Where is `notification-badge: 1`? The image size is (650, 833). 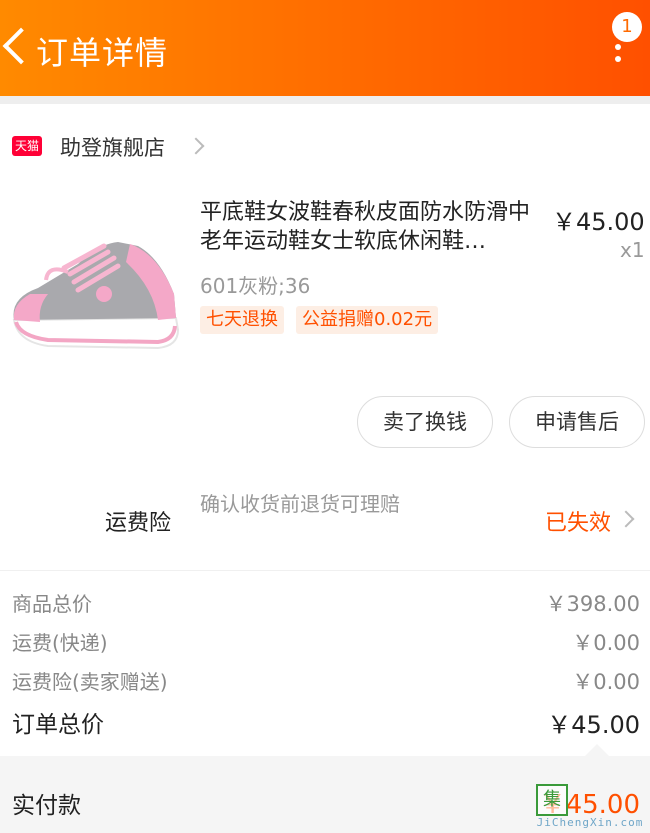
notification-badge: 1 is located at coordinates (627, 27).